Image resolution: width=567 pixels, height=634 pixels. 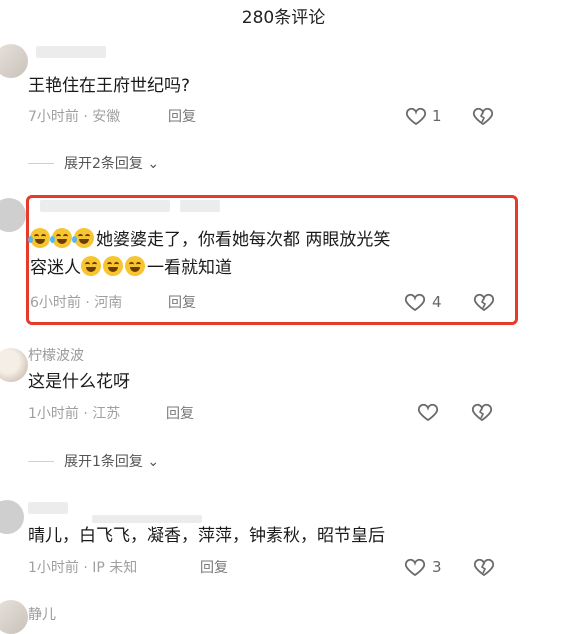 What do you see at coordinates (437, 116) in the screenshot?
I see `like-count: 1` at bounding box center [437, 116].